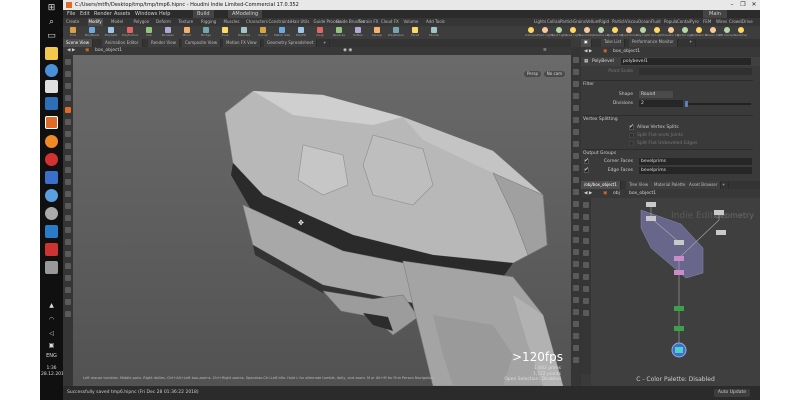 The width and height of the screenshot is (800, 400). What do you see at coordinates (631, 135) in the screenshot?
I see `split-flat-ends-checkbox` at bounding box center [631, 135].